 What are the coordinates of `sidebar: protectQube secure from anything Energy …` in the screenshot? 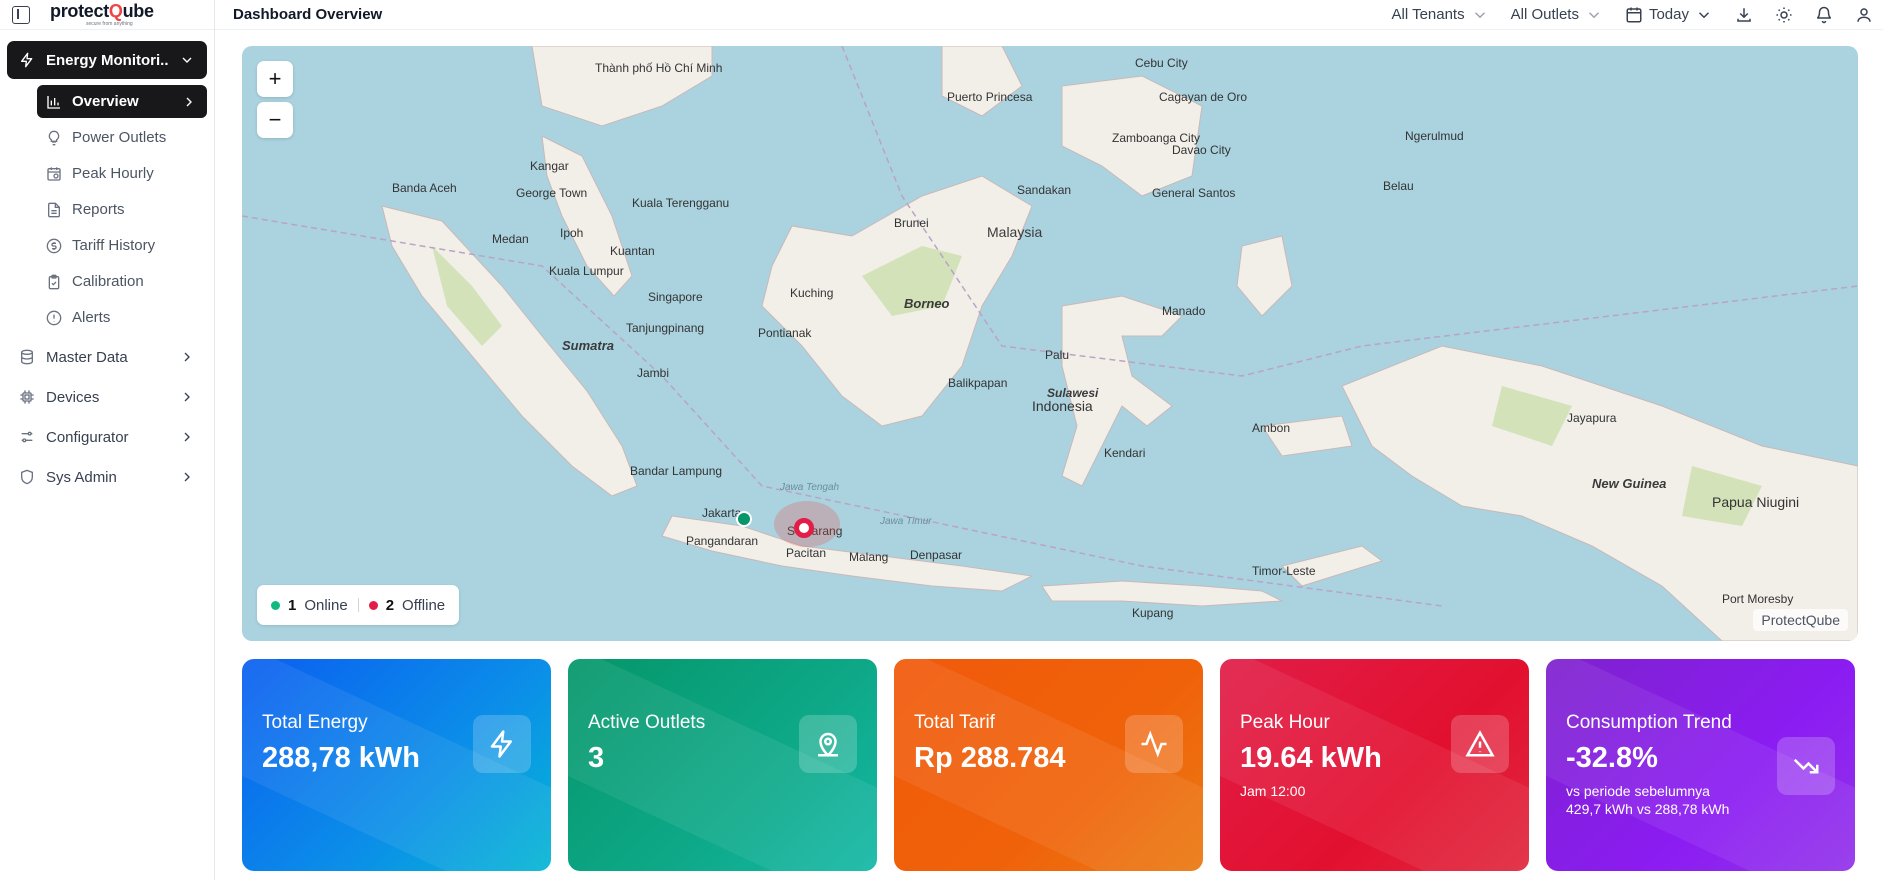 It's located at (107, 440).